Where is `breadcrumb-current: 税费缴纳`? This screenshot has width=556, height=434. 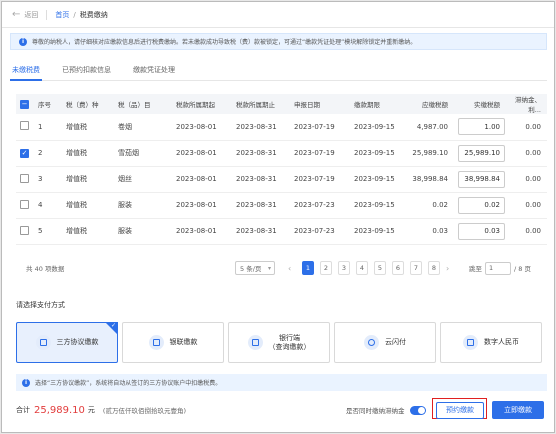
breadcrumb-current: 税费缴纳 is located at coordinates (93, 14).